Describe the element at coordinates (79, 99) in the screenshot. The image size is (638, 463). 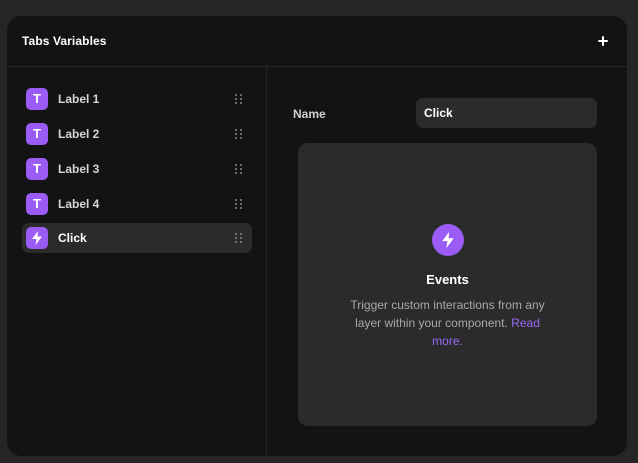
I see `variable-item-label: Label 1` at that location.